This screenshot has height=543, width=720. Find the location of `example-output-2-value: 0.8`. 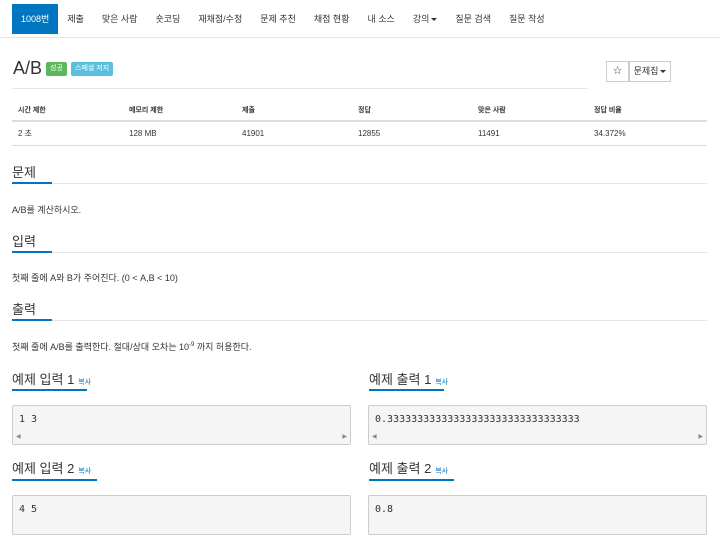

example-output-2-value: 0.8 is located at coordinates (384, 509).